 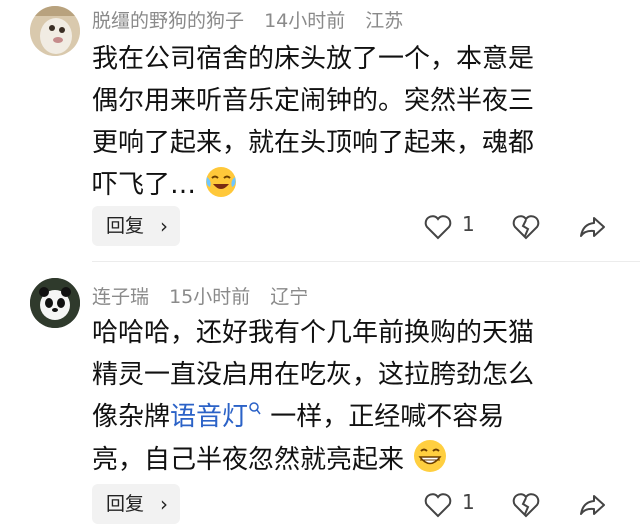 I want to click on comment-line: 精灵一直没启用在吃灰，这拉胯劲怎么, so click(x=313, y=375).